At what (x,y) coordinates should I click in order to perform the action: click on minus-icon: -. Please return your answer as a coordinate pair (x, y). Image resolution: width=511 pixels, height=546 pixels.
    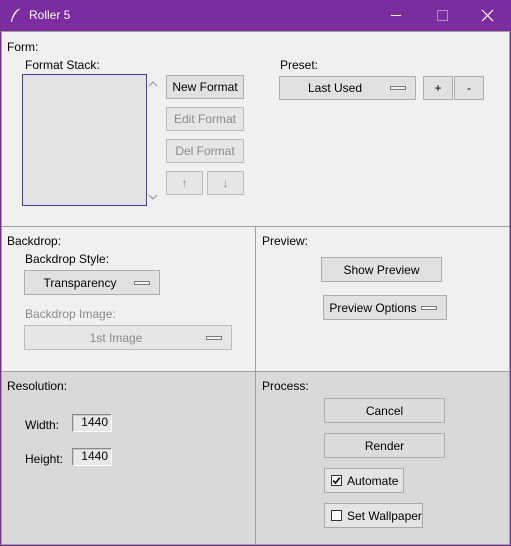
    Looking at the image, I should click on (469, 88).